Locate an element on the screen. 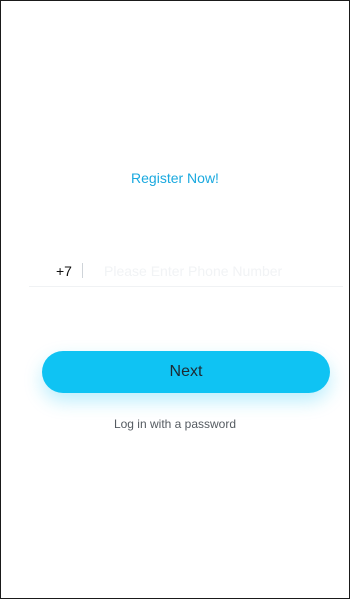 This screenshot has height=599, width=350. country-code: +7 is located at coordinates (64, 271).